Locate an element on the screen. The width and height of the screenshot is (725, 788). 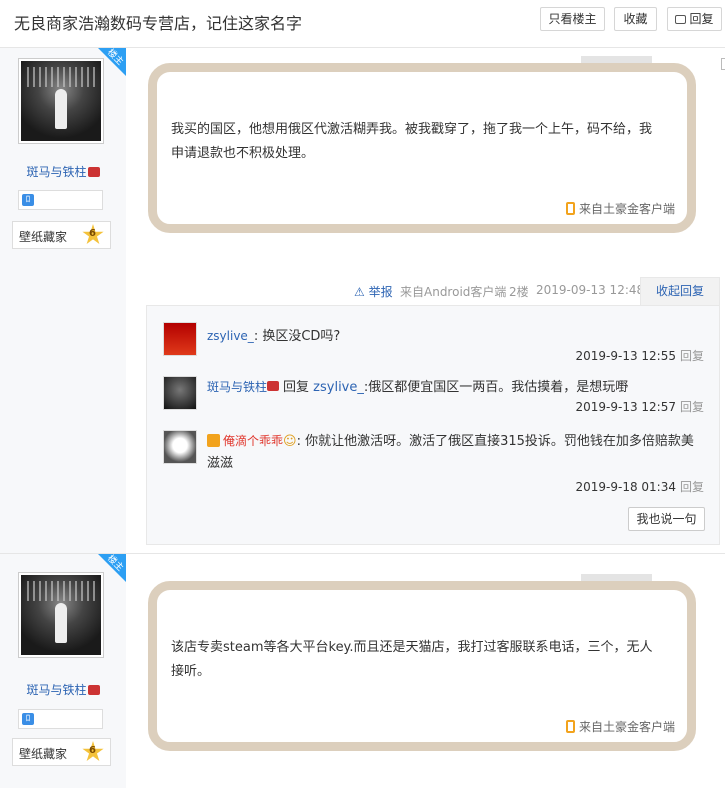
reply-text: :俄区都便宜国区一两百。我估摸着，是想玩嘢 is located at coordinates (496, 387).